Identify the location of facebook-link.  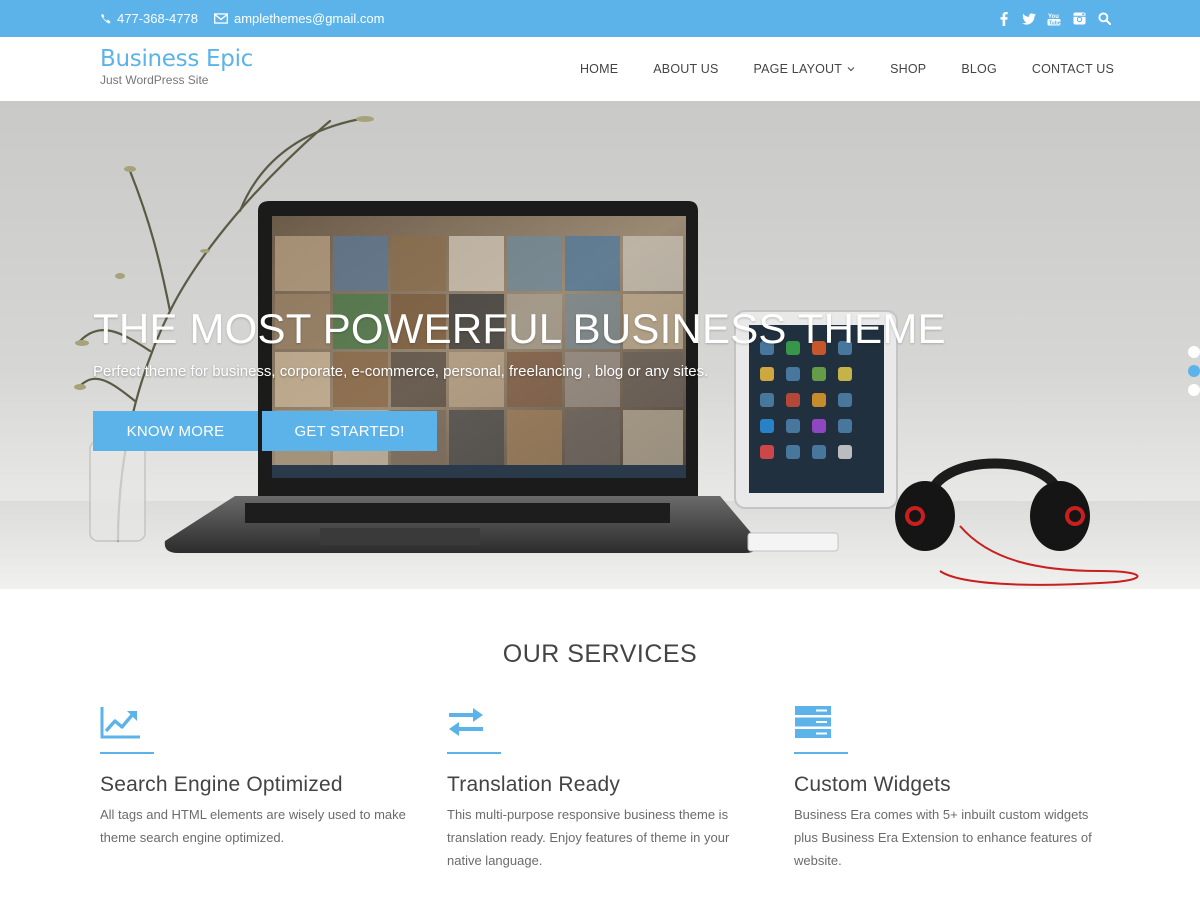
(1004, 19).